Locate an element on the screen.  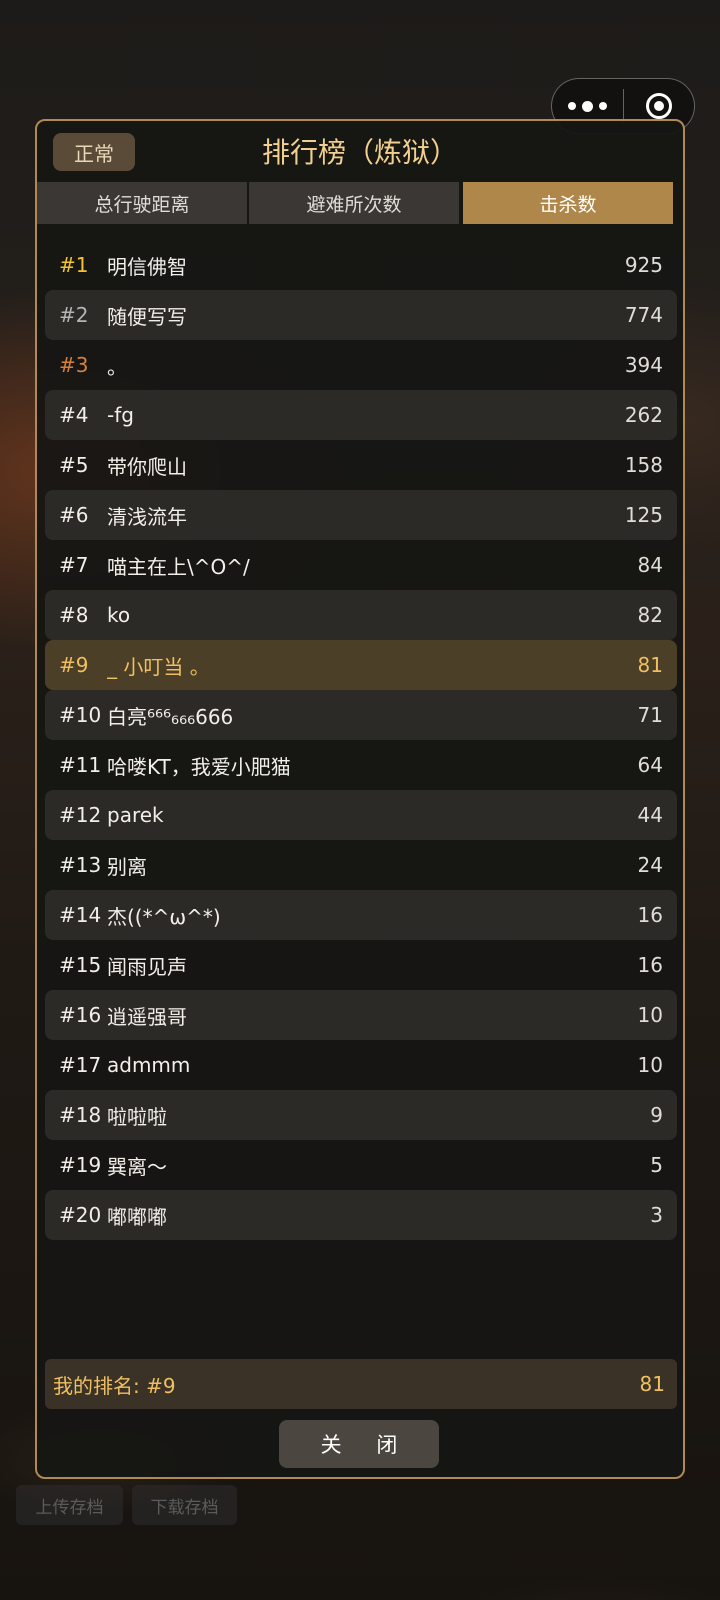
rank-number: #11 is located at coordinates (80, 765).